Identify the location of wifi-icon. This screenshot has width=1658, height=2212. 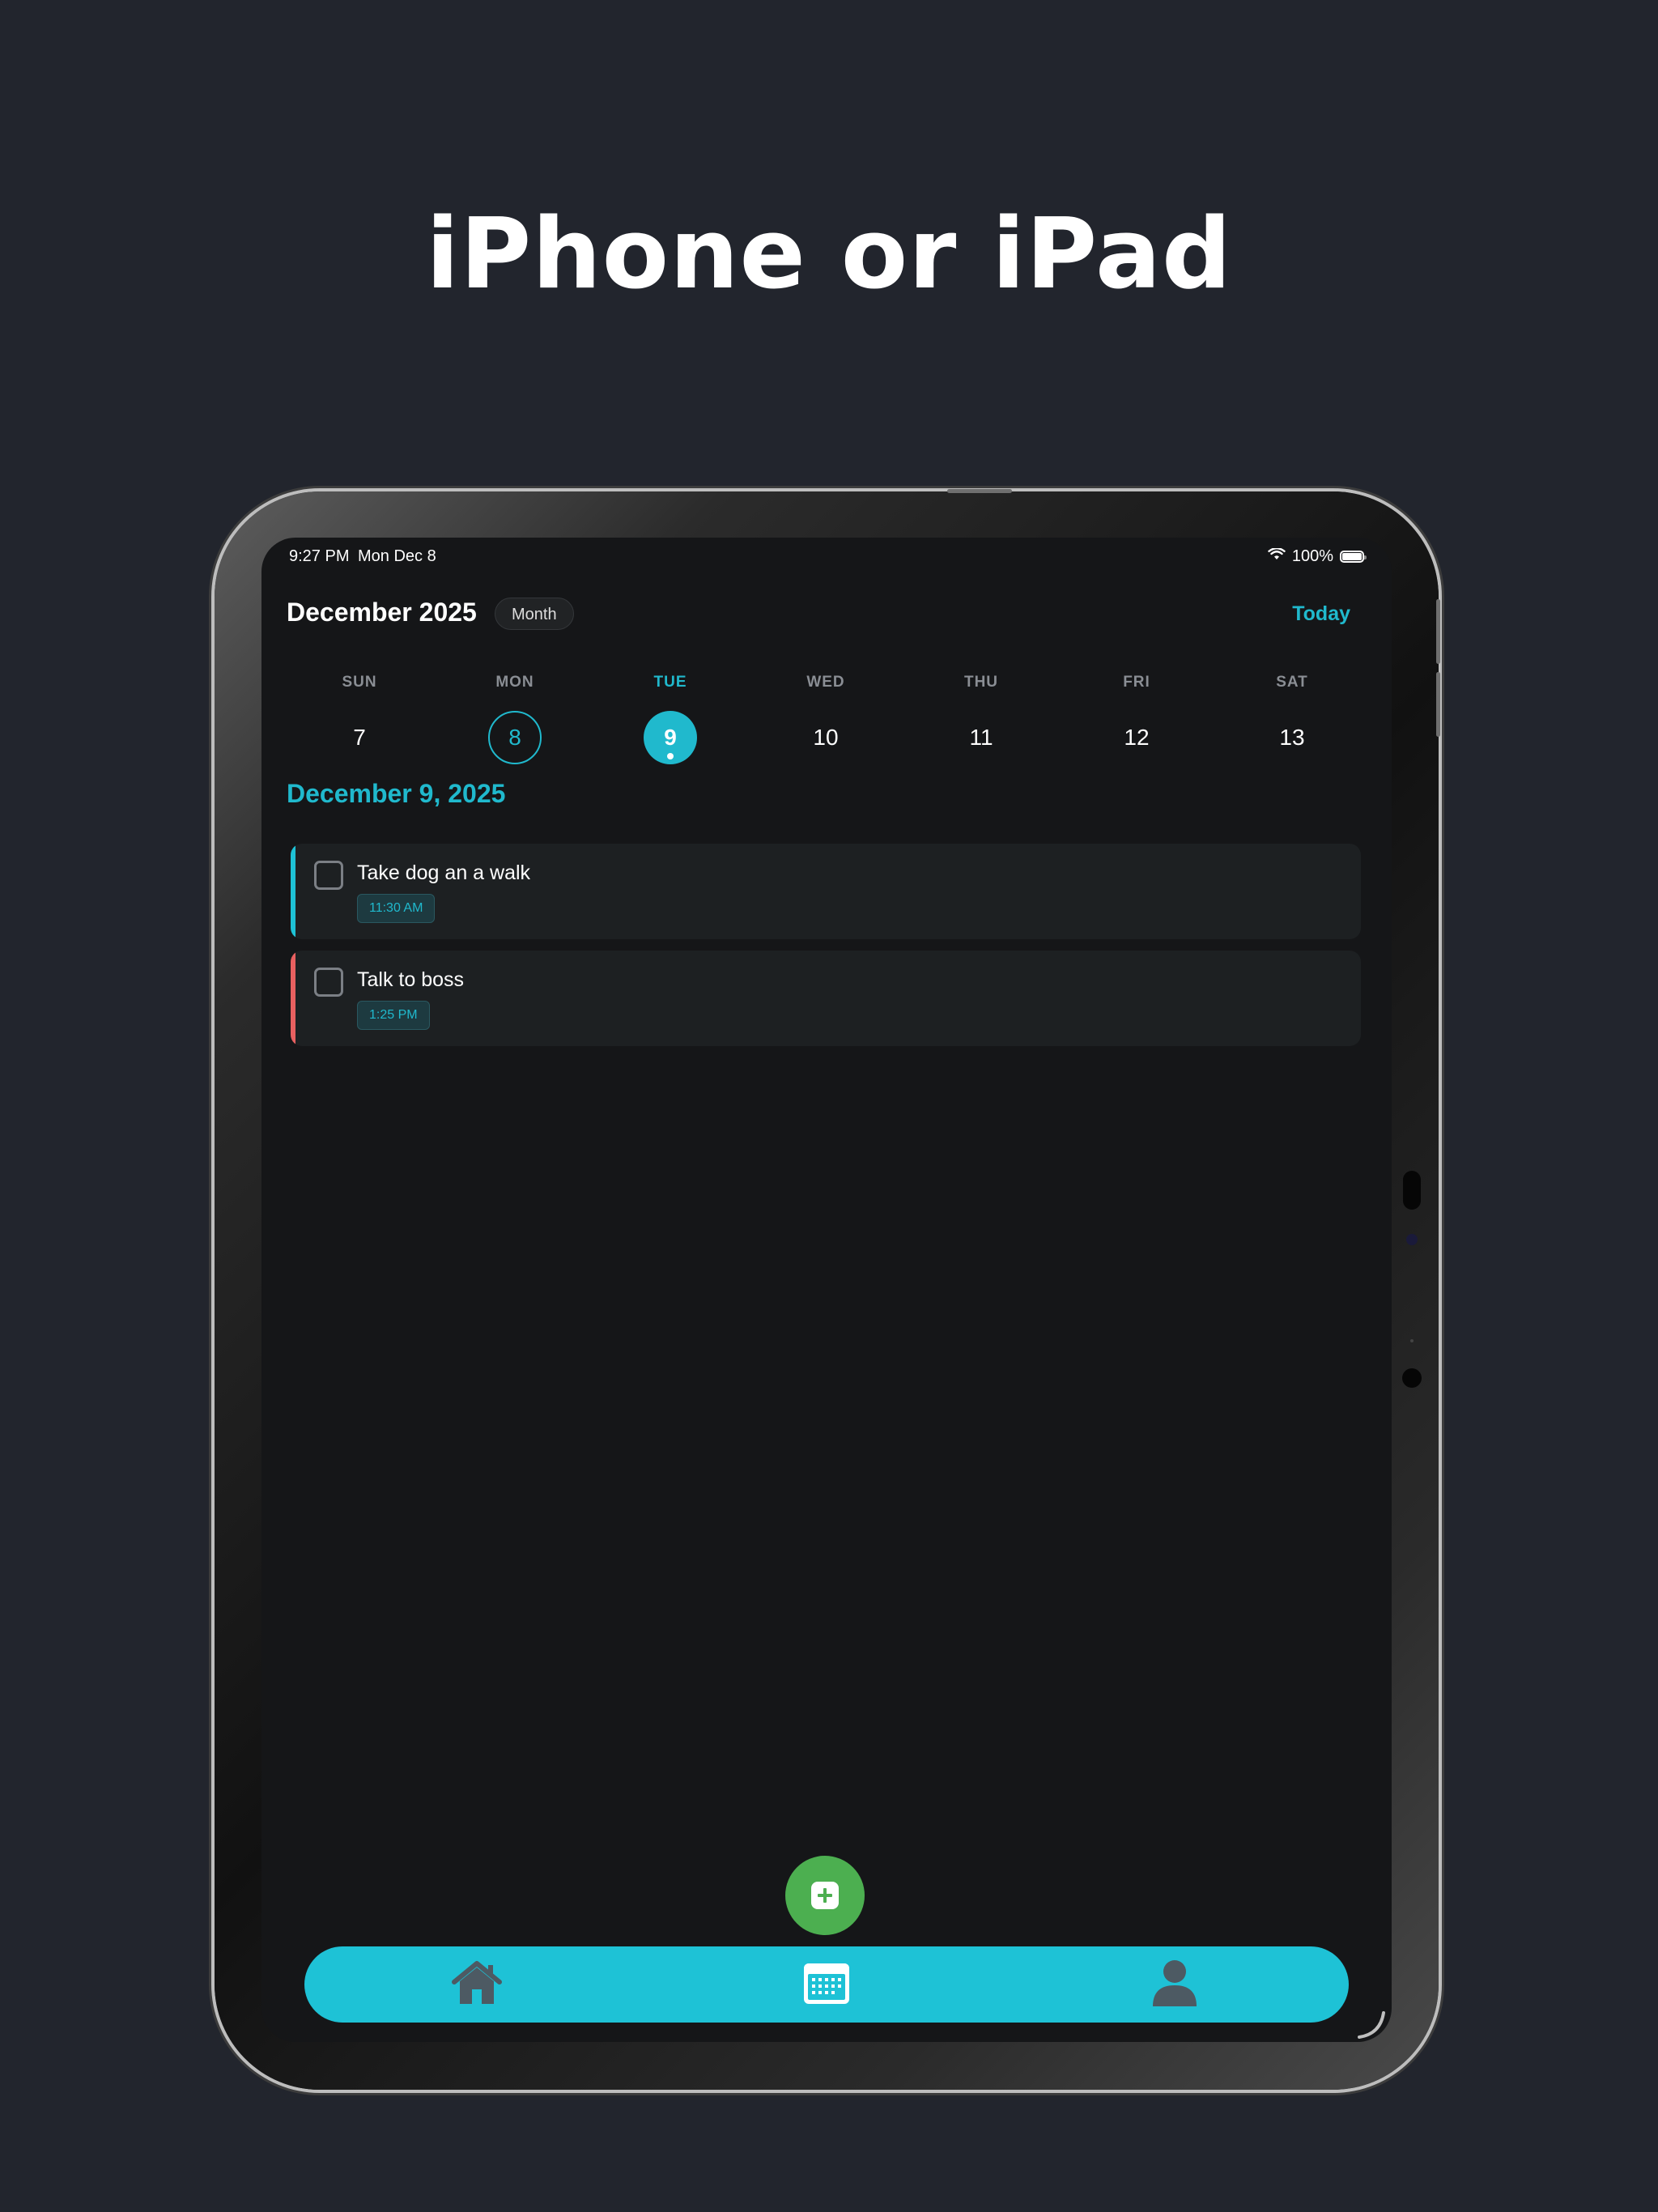
(1277, 556).